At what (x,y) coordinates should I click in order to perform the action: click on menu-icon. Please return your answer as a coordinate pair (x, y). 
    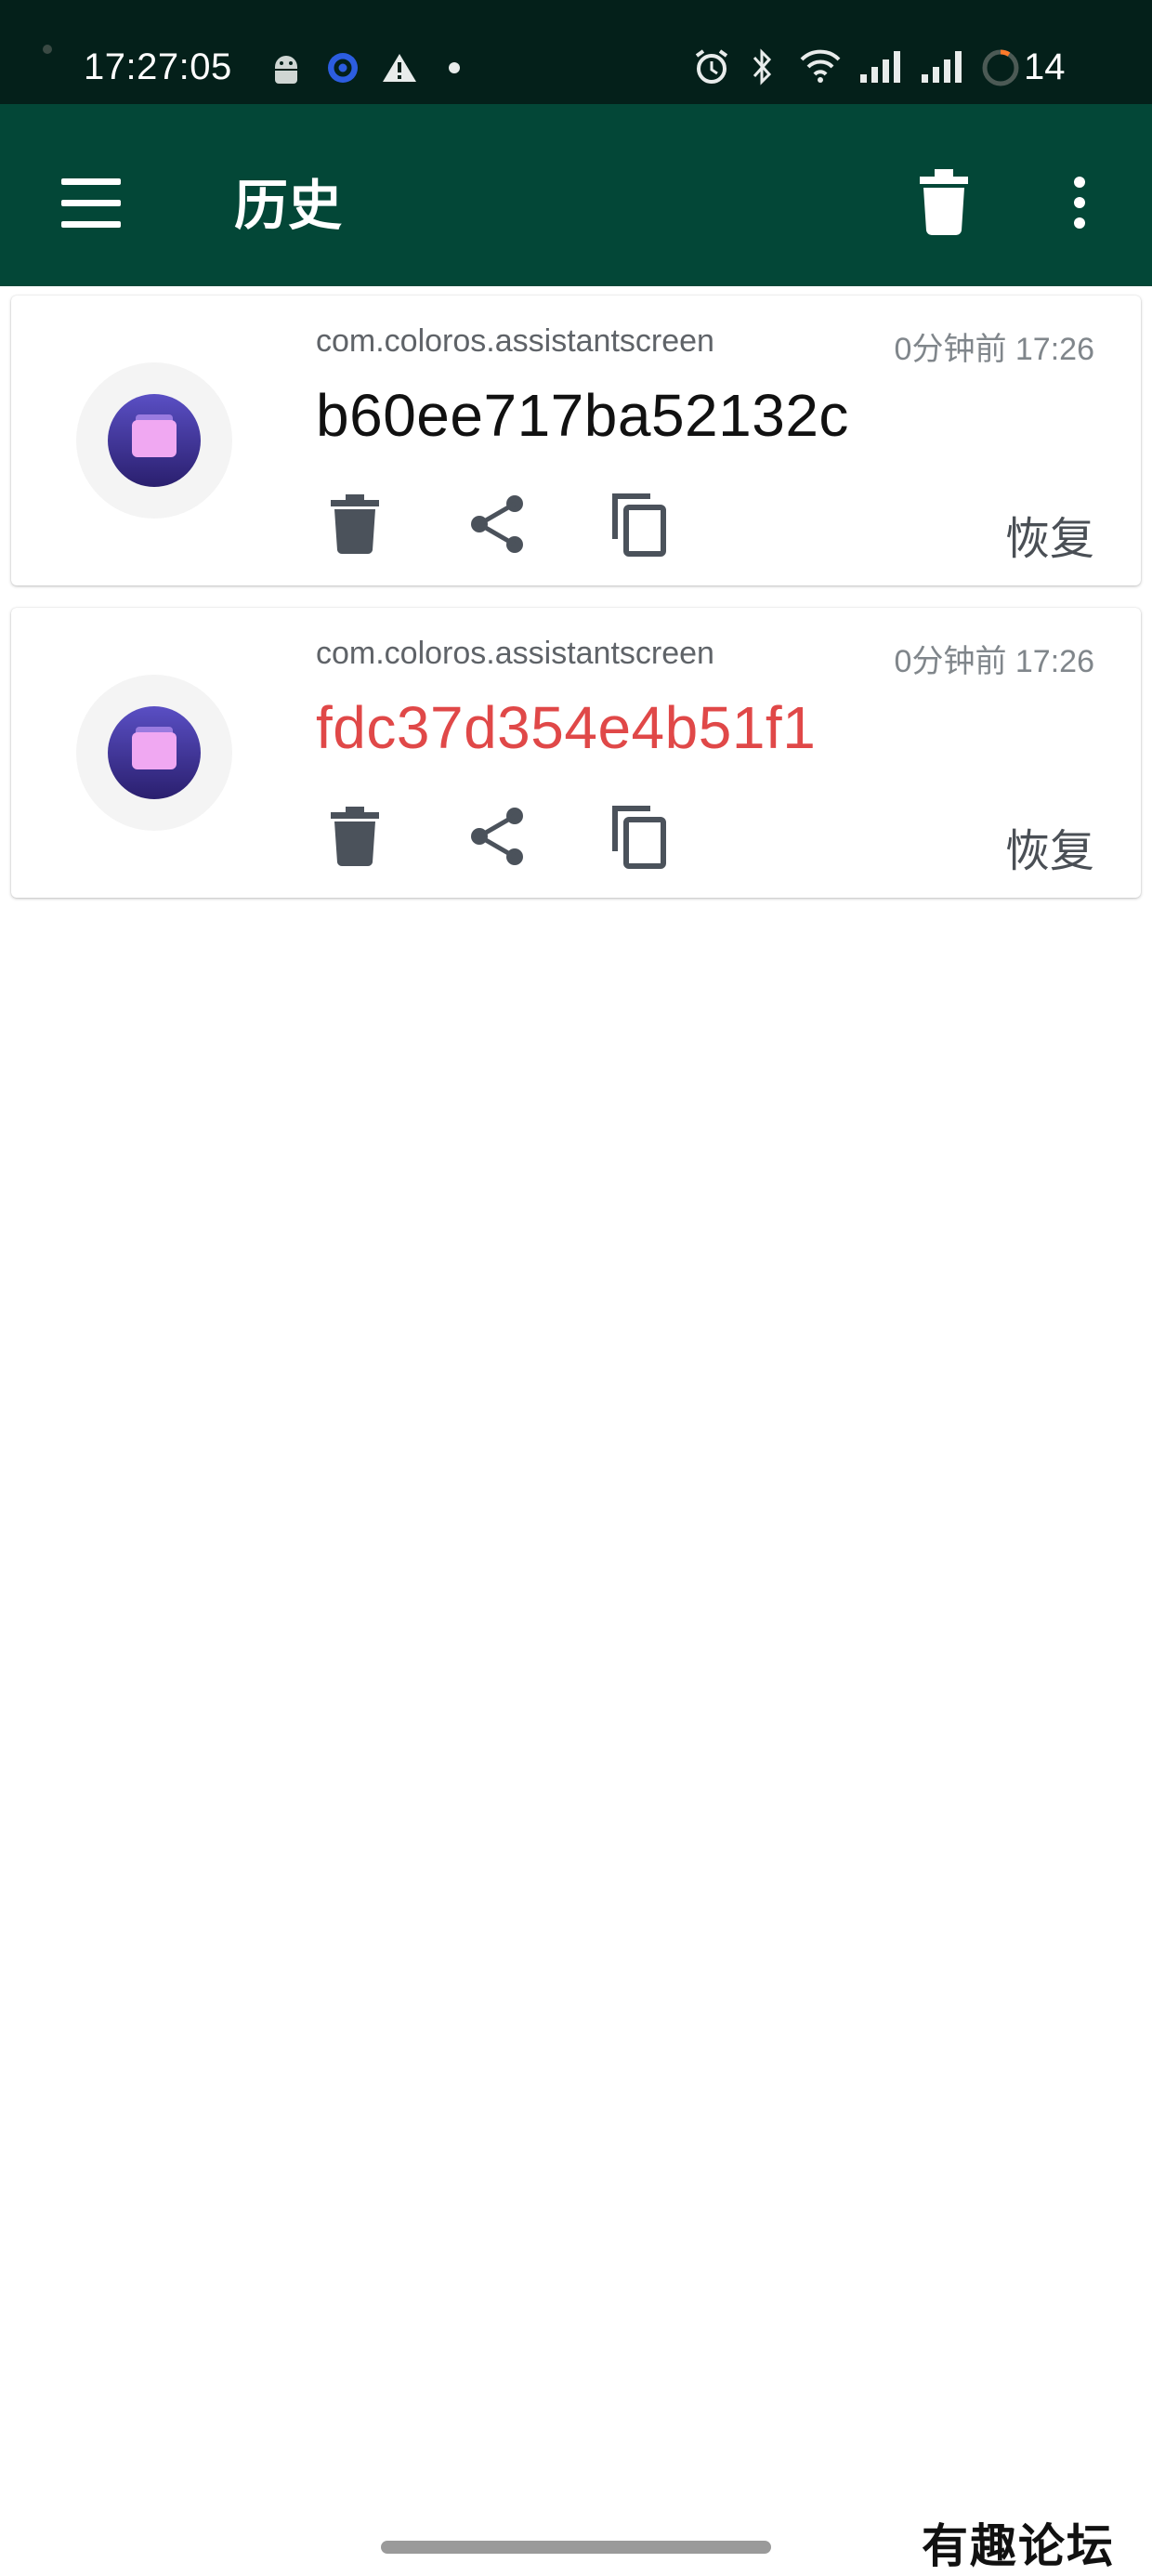
    Looking at the image, I should click on (92, 203).